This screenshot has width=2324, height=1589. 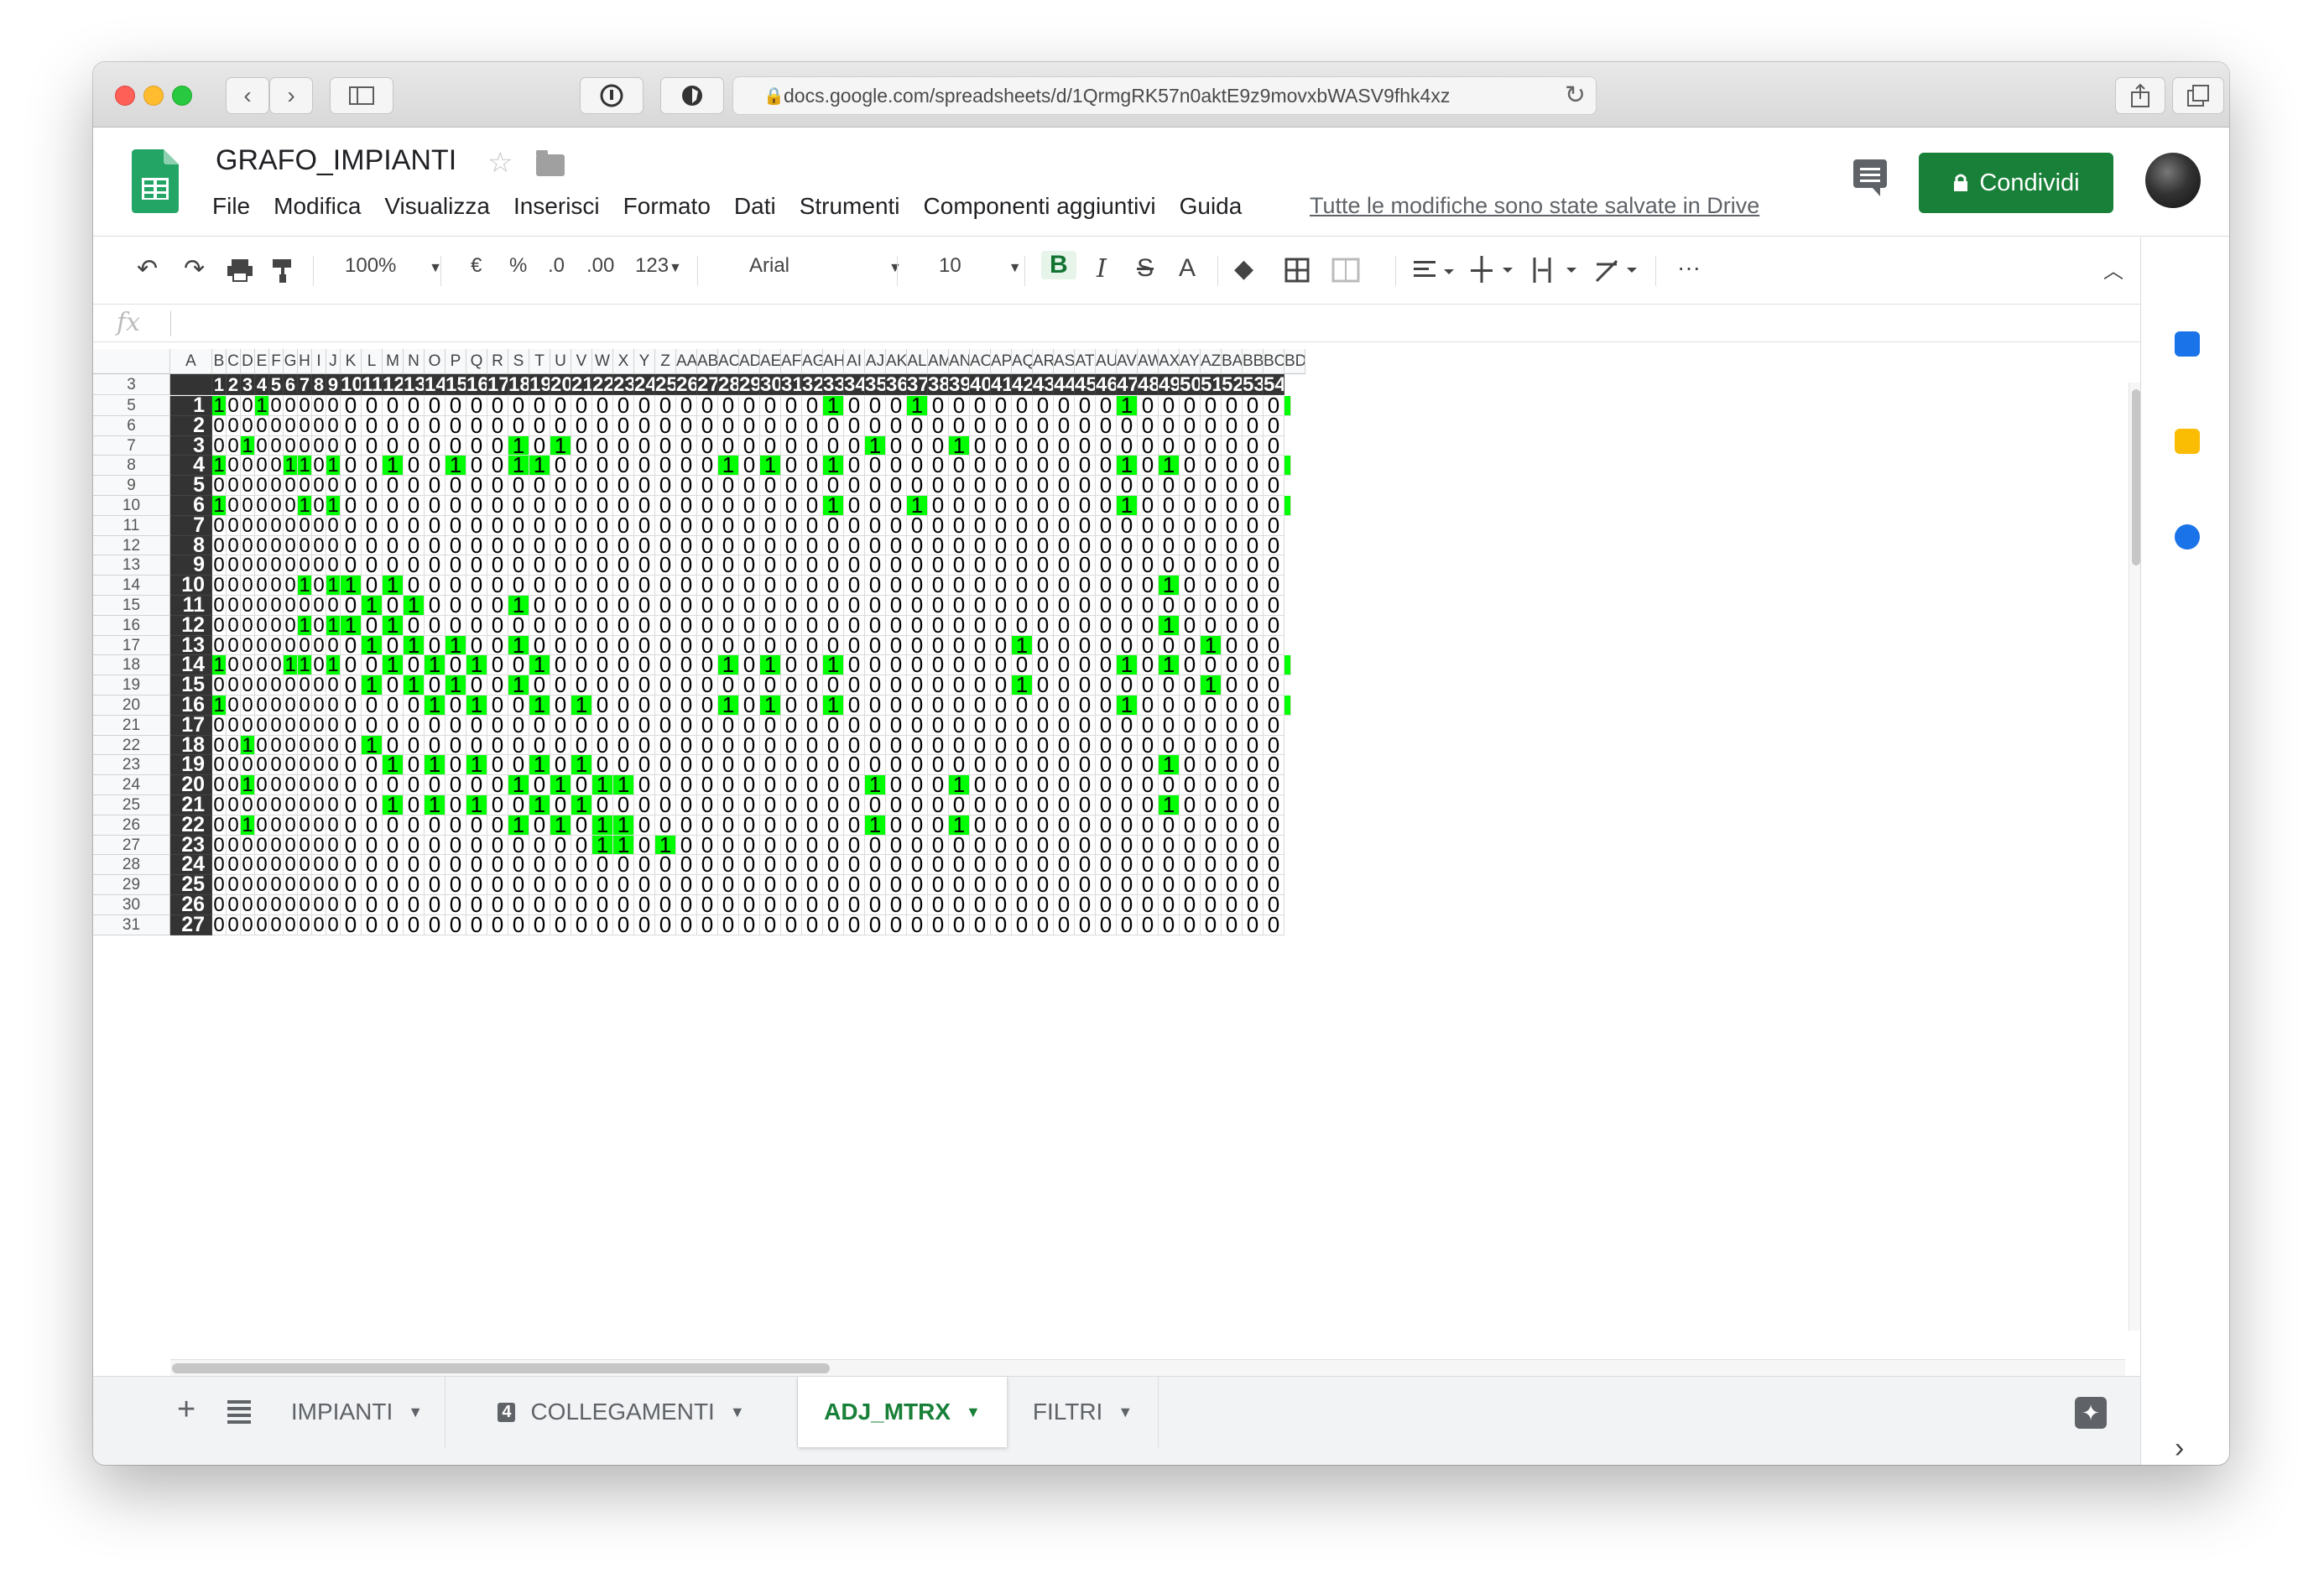 What do you see at coordinates (707, 361) in the screenshot?
I see `column-header: AB` at bounding box center [707, 361].